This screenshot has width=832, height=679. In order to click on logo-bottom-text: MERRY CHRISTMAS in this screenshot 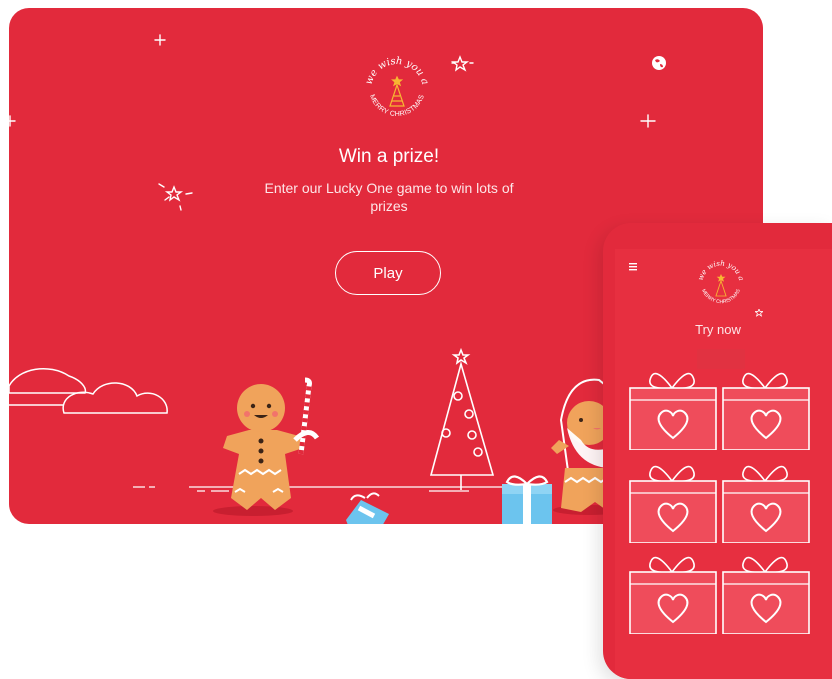, I will do `click(721, 297)`.